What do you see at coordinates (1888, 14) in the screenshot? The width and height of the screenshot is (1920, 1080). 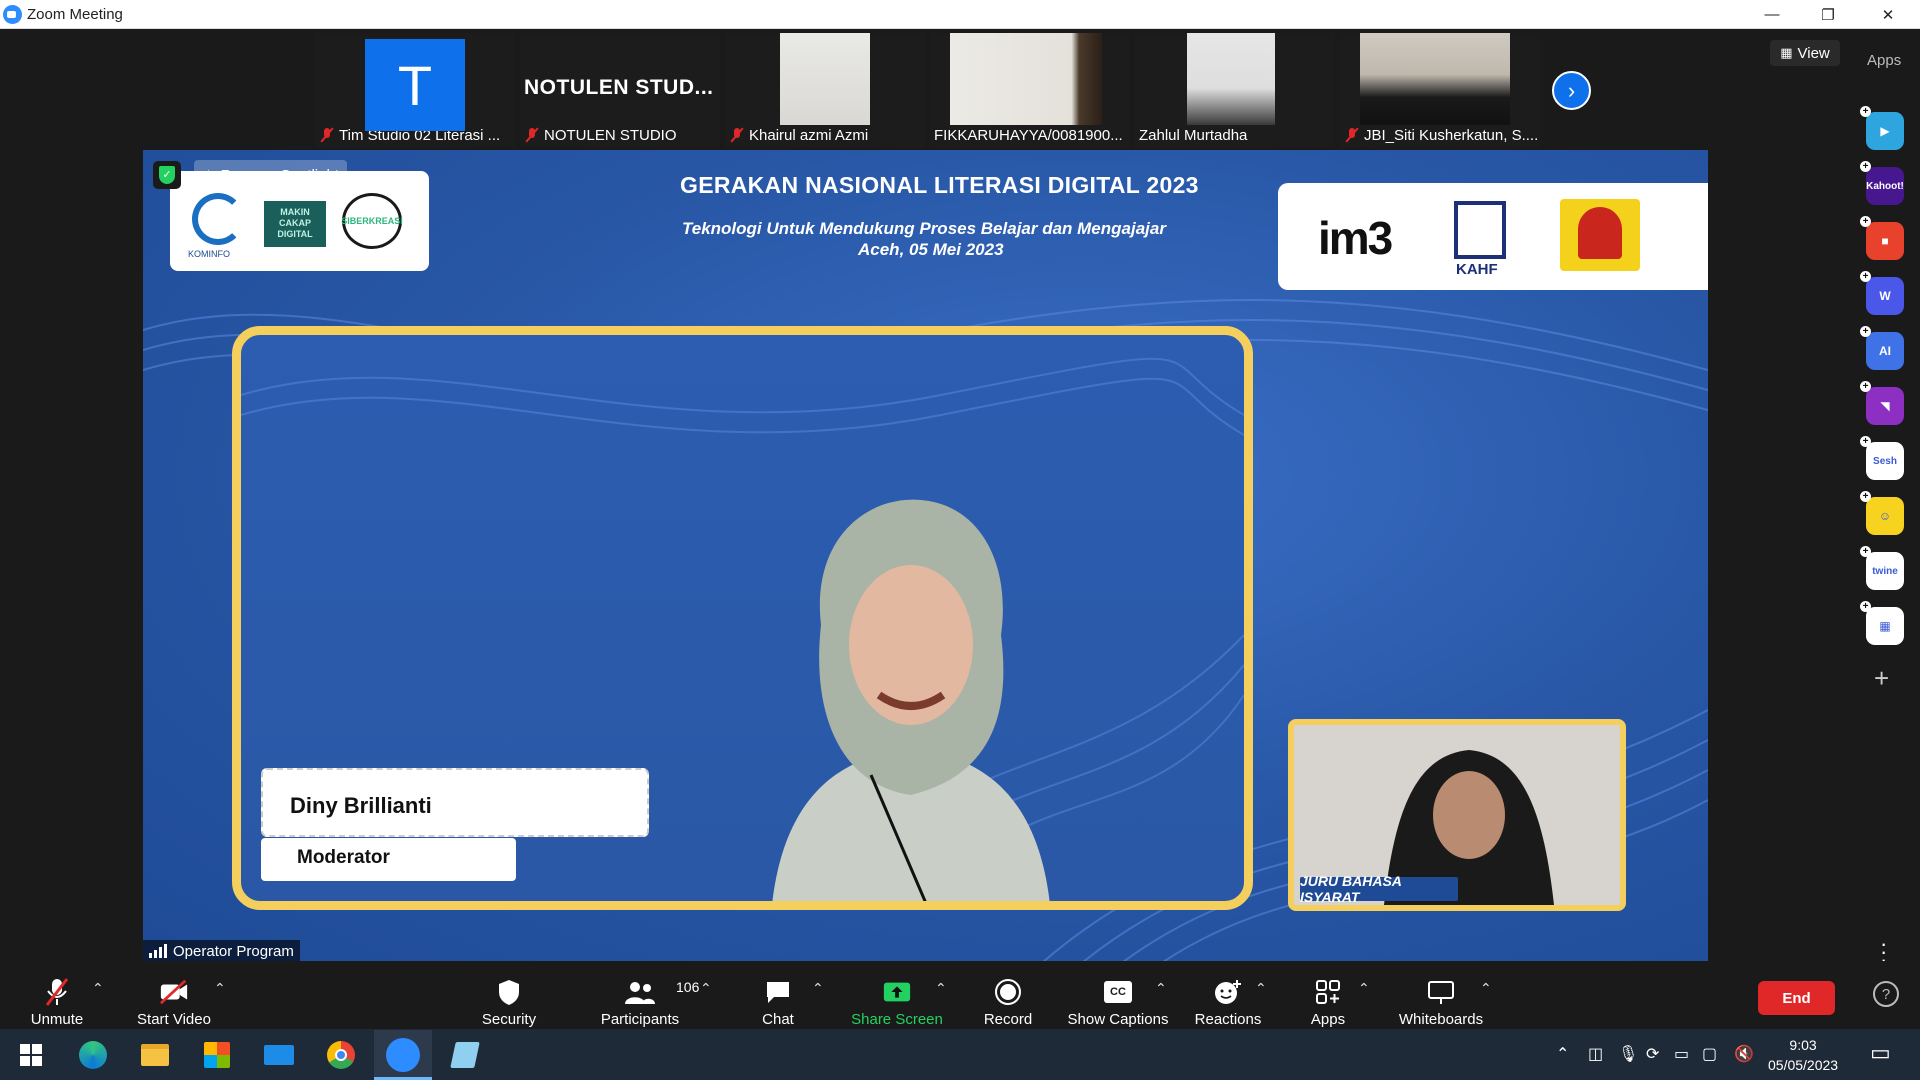 I see `close-button: ✕` at bounding box center [1888, 14].